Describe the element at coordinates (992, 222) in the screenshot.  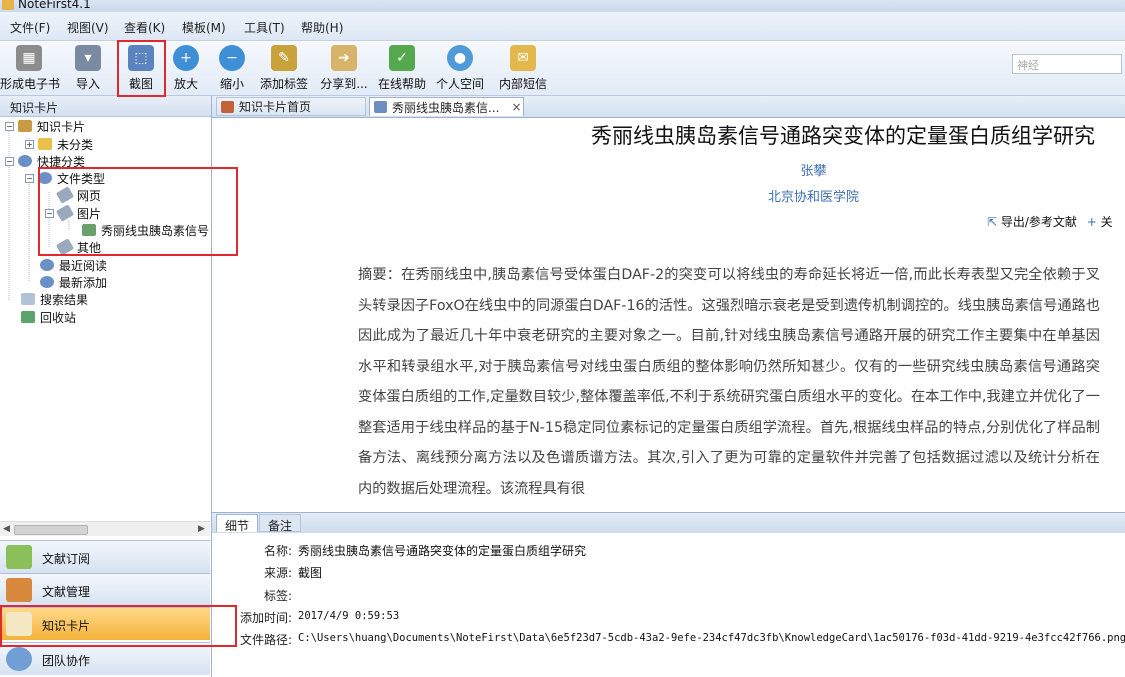
I see `export-icon: ⇱` at that location.